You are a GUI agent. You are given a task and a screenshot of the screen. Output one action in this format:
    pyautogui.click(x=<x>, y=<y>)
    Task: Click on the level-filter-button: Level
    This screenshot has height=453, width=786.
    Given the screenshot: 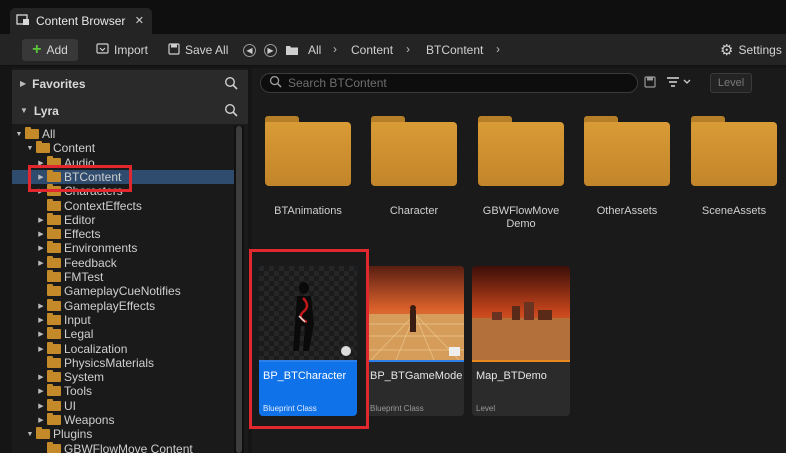 What is the action you would take?
    pyautogui.click(x=731, y=83)
    